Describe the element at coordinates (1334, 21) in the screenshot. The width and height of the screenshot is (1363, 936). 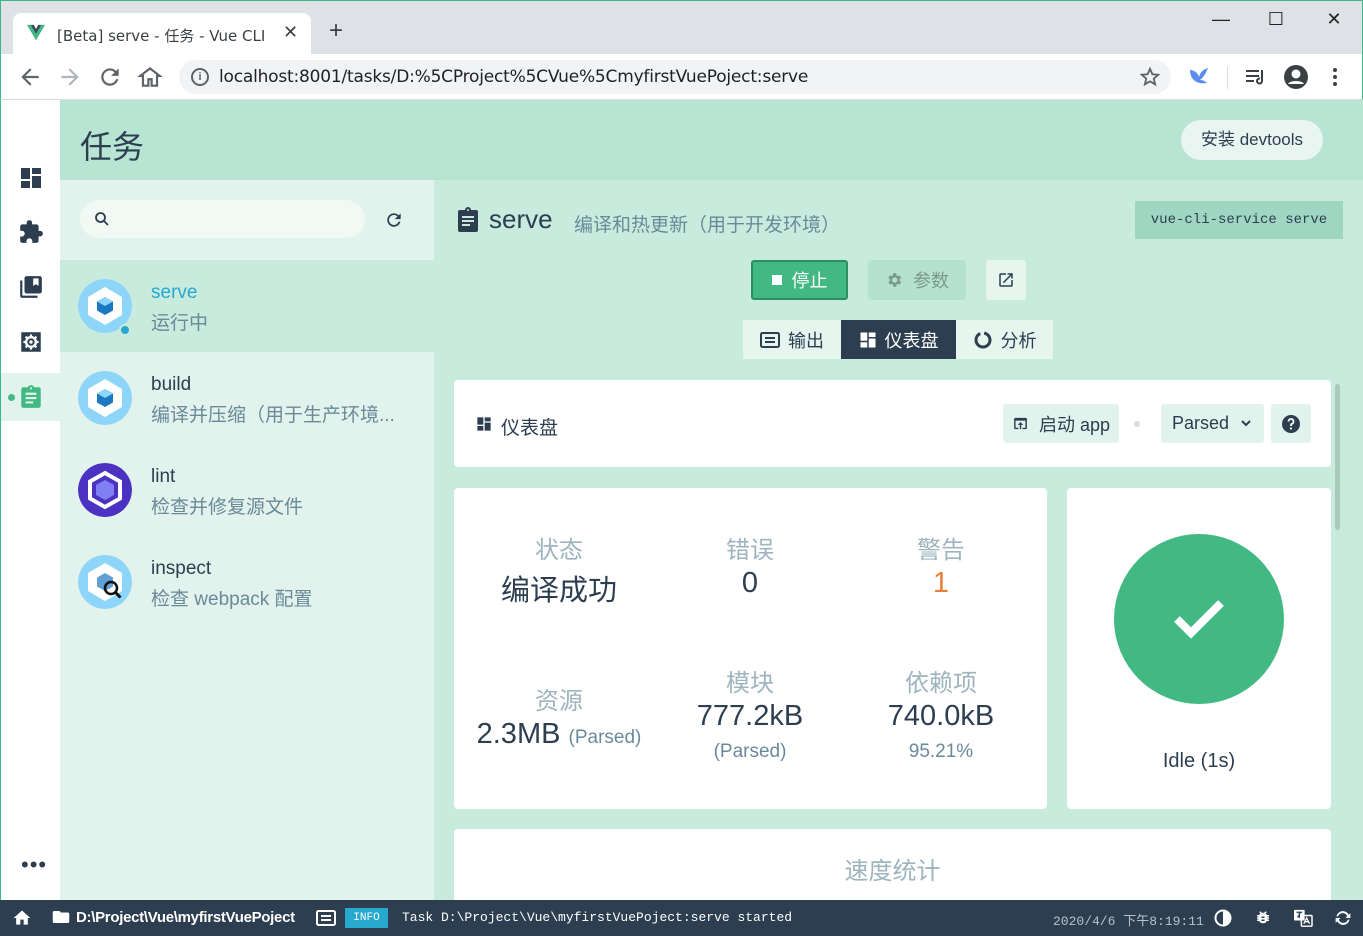
I see `close-window-button: ✕` at that location.